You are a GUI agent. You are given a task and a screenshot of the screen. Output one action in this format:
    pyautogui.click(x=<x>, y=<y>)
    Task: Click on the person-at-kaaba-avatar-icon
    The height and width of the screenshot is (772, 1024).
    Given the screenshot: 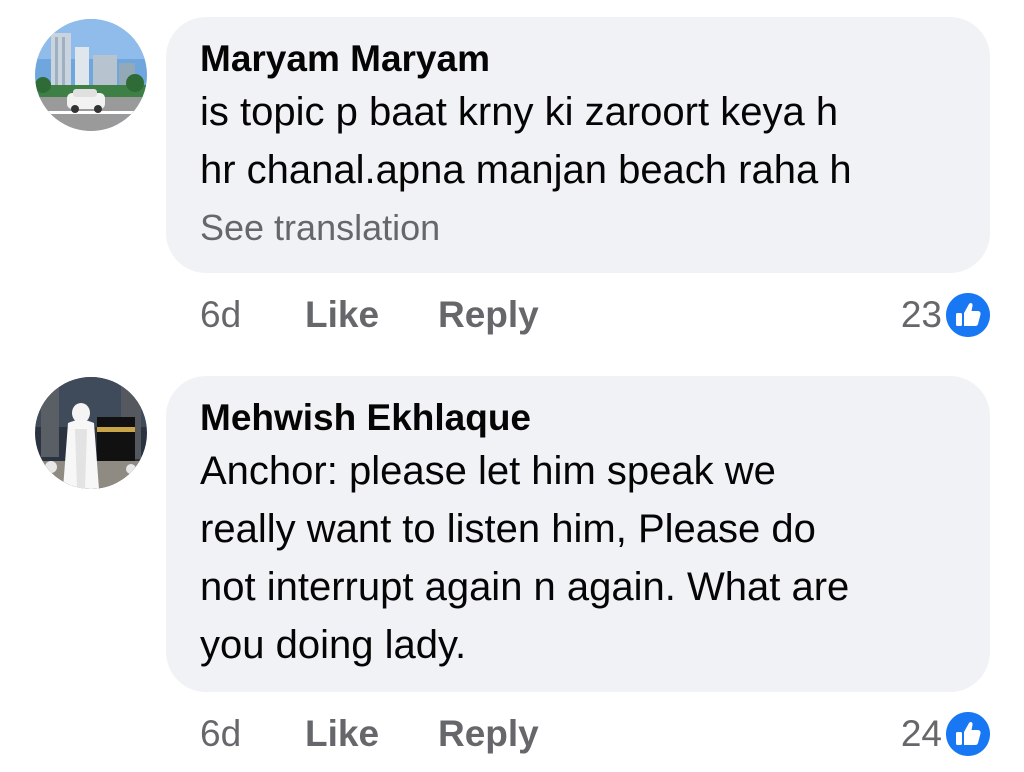 What is the action you would take?
    pyautogui.click(x=91, y=433)
    